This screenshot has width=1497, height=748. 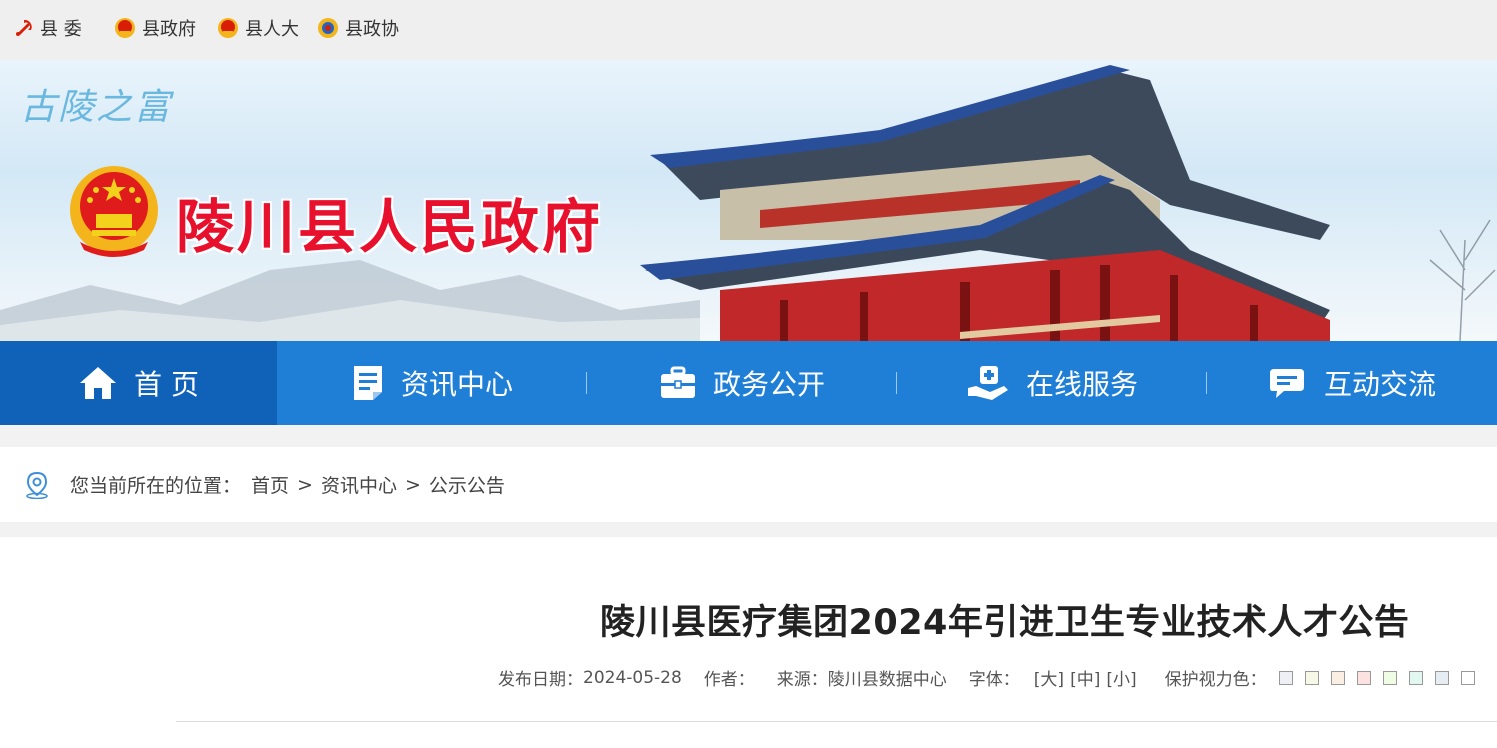 I want to click on document-icon, so click(x=368, y=383).